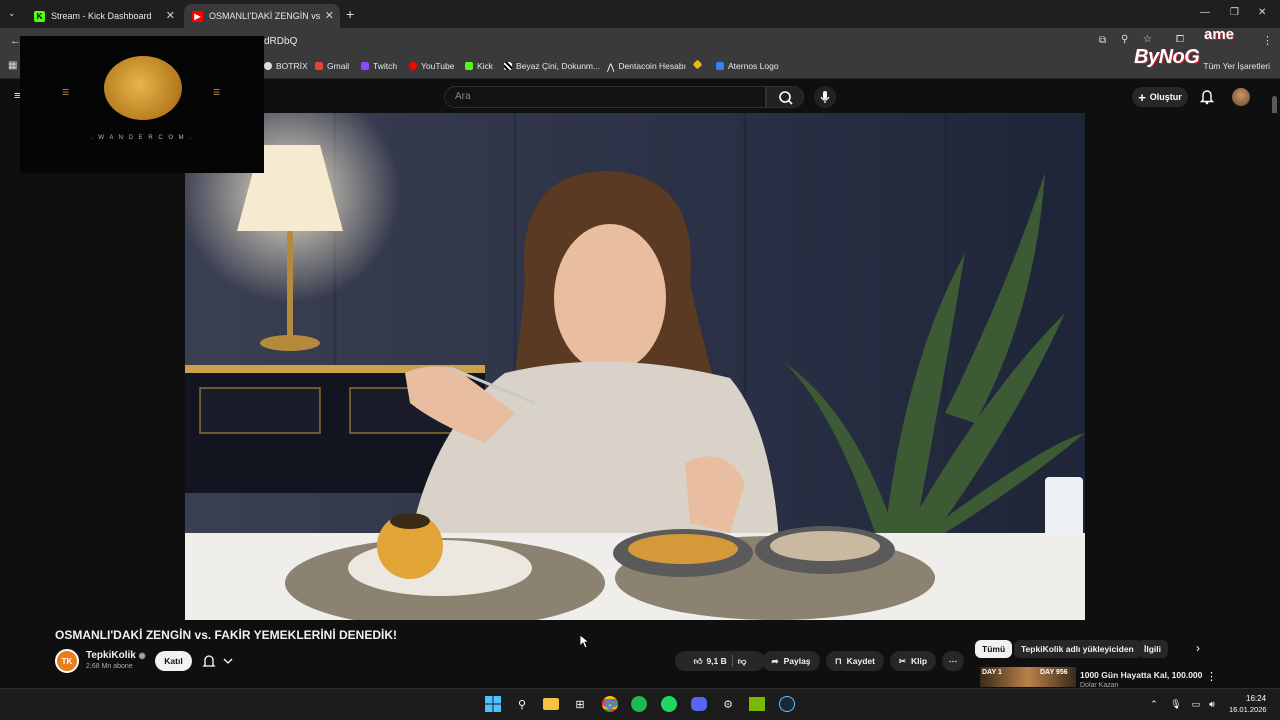 The image size is (1280, 720). I want to click on voice-search-button, so click(825, 97).